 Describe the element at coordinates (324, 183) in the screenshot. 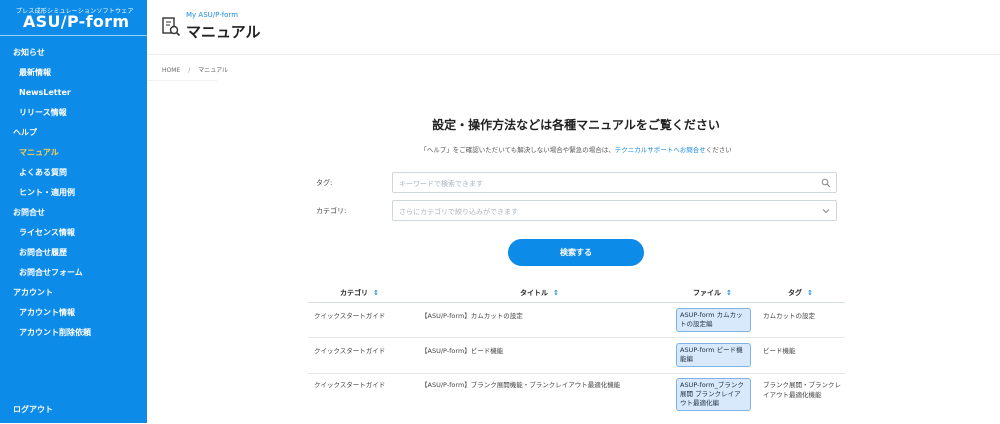

I see `tag-label: タグ:` at that location.